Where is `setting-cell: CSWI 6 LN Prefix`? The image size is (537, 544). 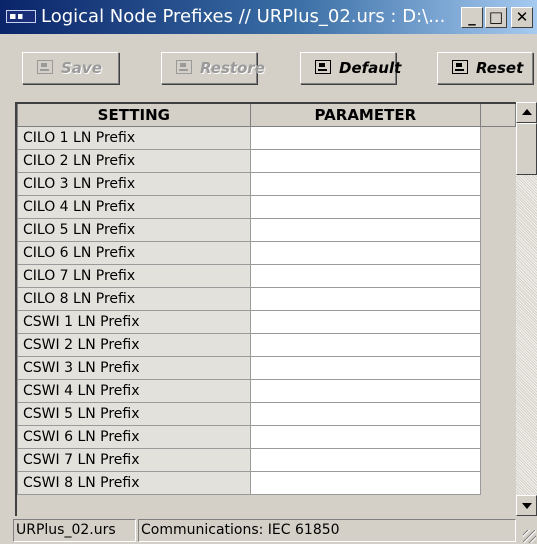
setting-cell: CSWI 6 LN Prefix is located at coordinates (134, 437).